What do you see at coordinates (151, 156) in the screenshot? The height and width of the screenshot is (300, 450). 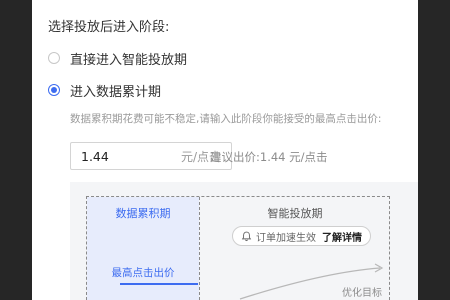 I see `max-bid-input: 1.44 元/点击` at bounding box center [151, 156].